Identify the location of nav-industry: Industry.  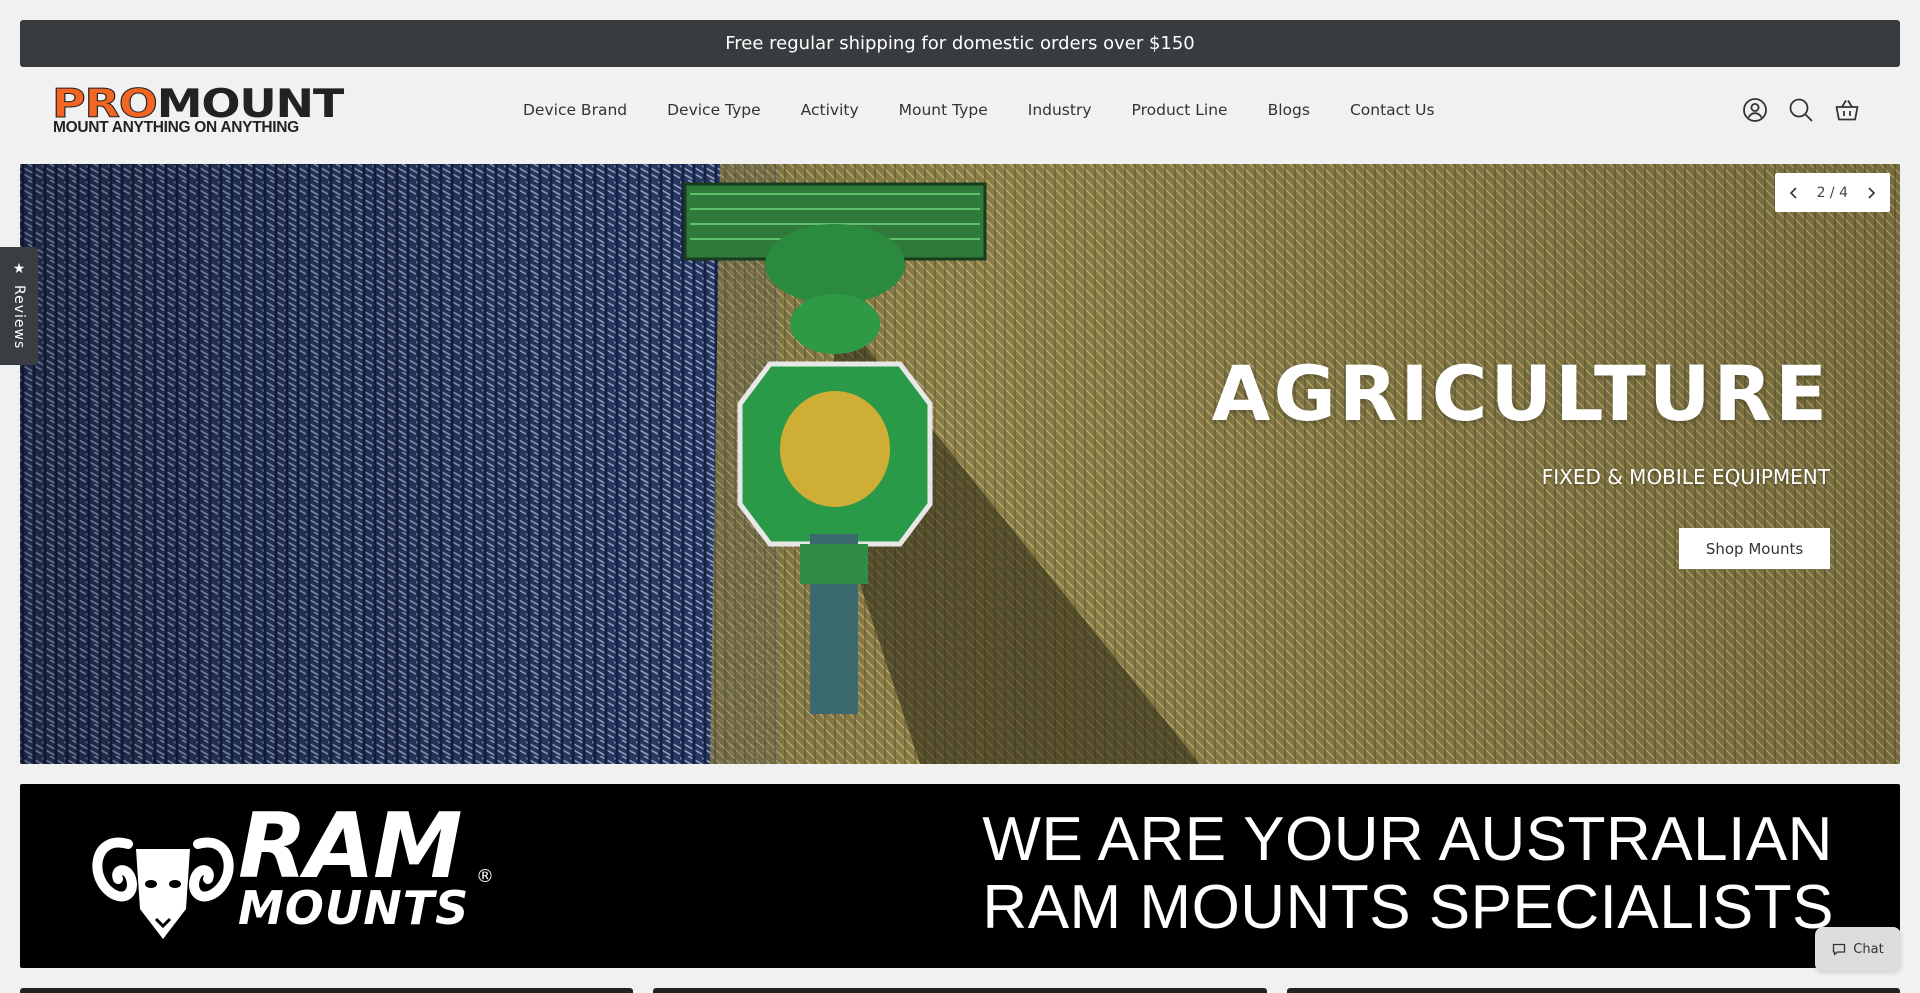
(1060, 110).